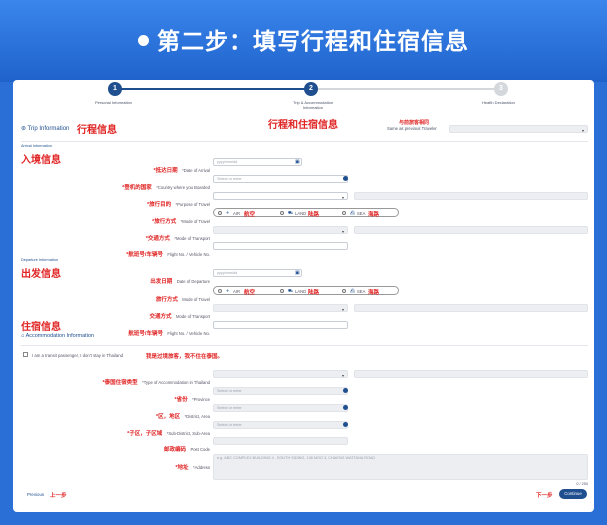  I want to click on accommodation-type-select: ▾, so click(280, 374).